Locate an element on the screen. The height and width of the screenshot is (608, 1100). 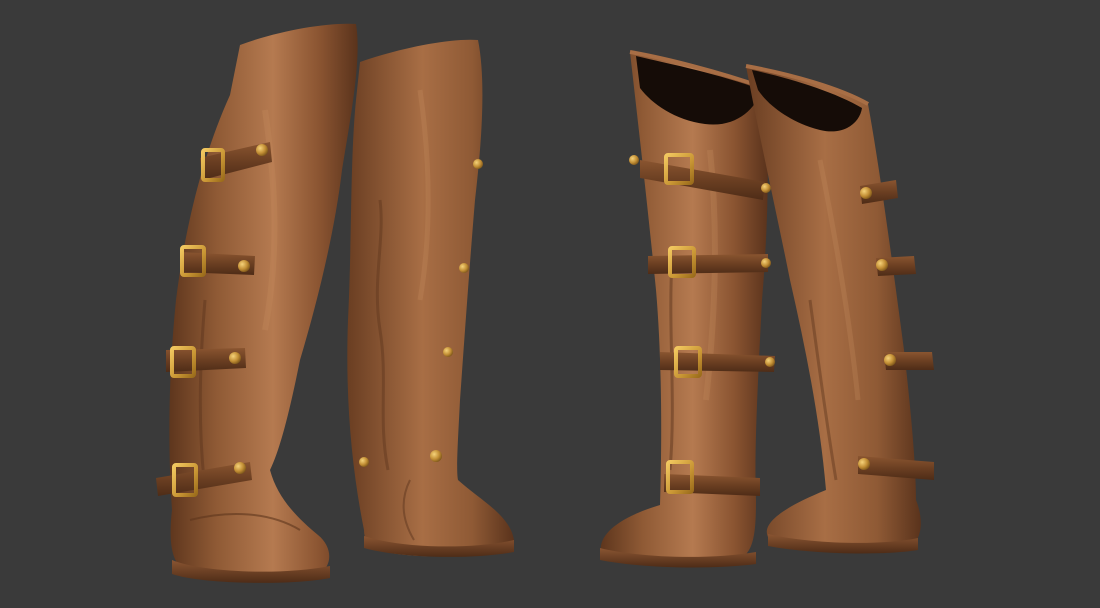
boot-right-front is located at coordinates (687, 309).